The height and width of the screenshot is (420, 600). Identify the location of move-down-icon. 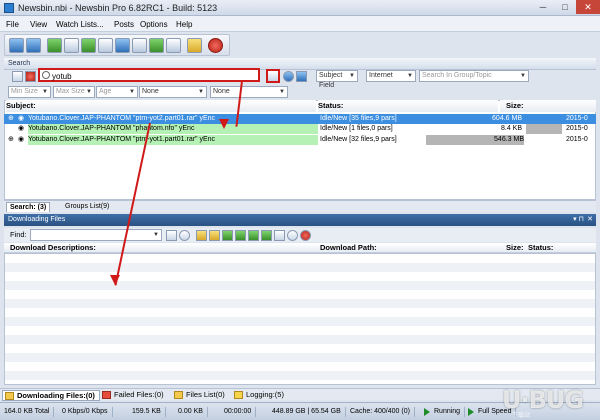
(253, 235).